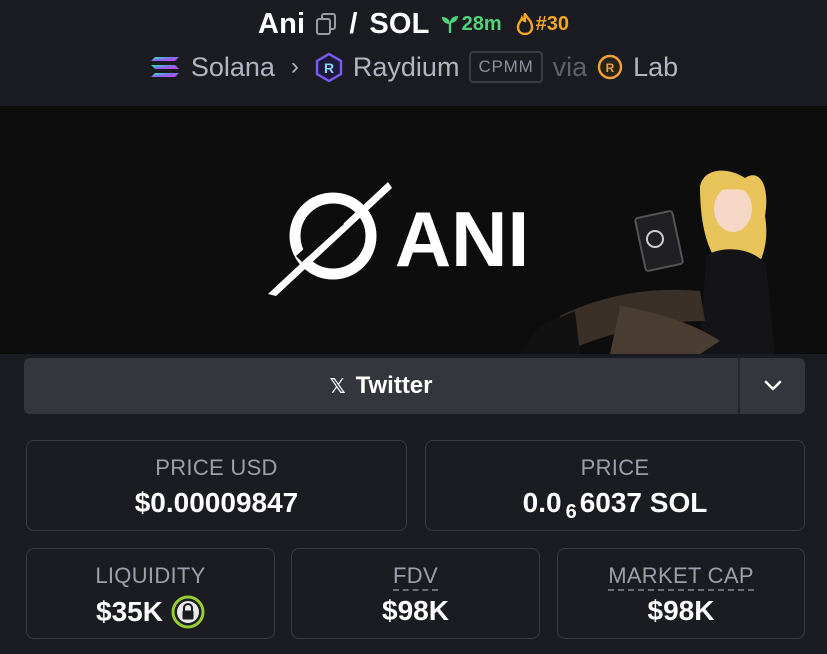  I want to click on fdv-card: FDV $98K, so click(415, 593).